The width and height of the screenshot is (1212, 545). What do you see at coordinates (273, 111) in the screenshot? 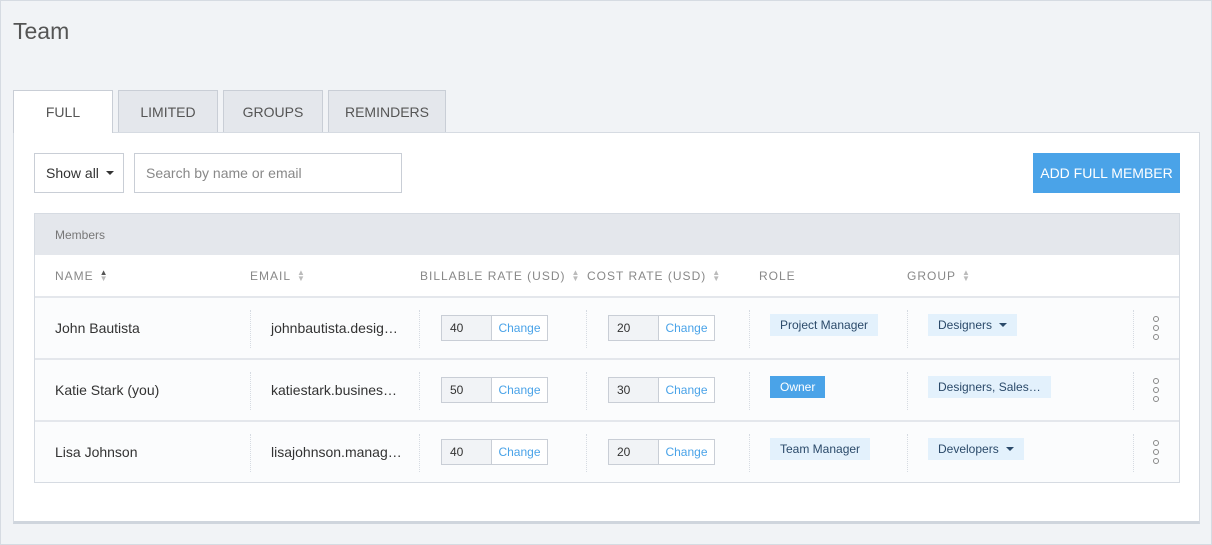
I see `tab-groups: GROUPS` at bounding box center [273, 111].